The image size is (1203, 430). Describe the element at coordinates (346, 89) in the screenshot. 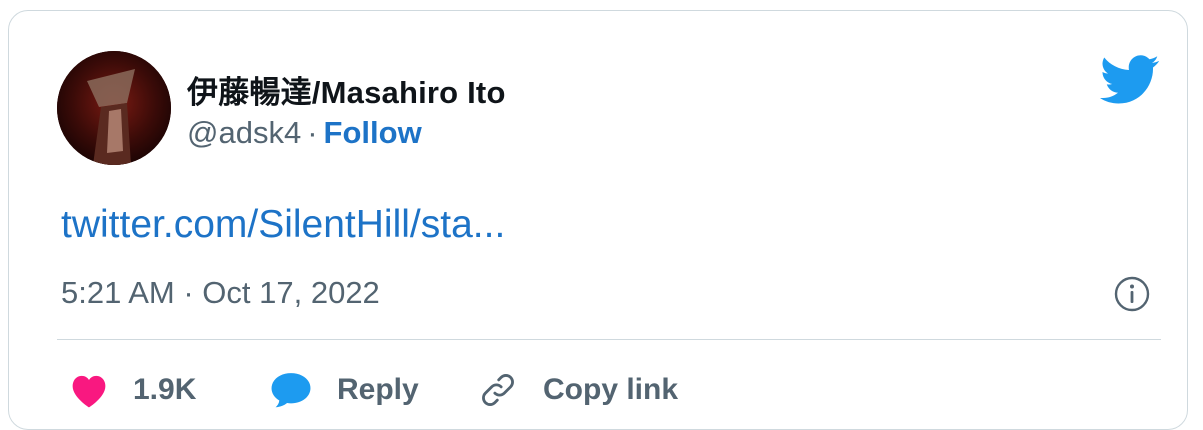

I see `author-display-name: 伊藤暢達/Masahiro Ito` at that location.